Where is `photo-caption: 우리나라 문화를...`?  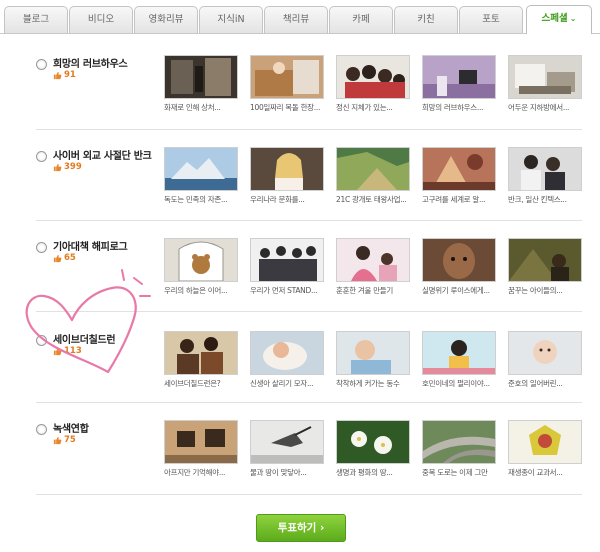 photo-caption: 우리나라 문화를... is located at coordinates (287, 199).